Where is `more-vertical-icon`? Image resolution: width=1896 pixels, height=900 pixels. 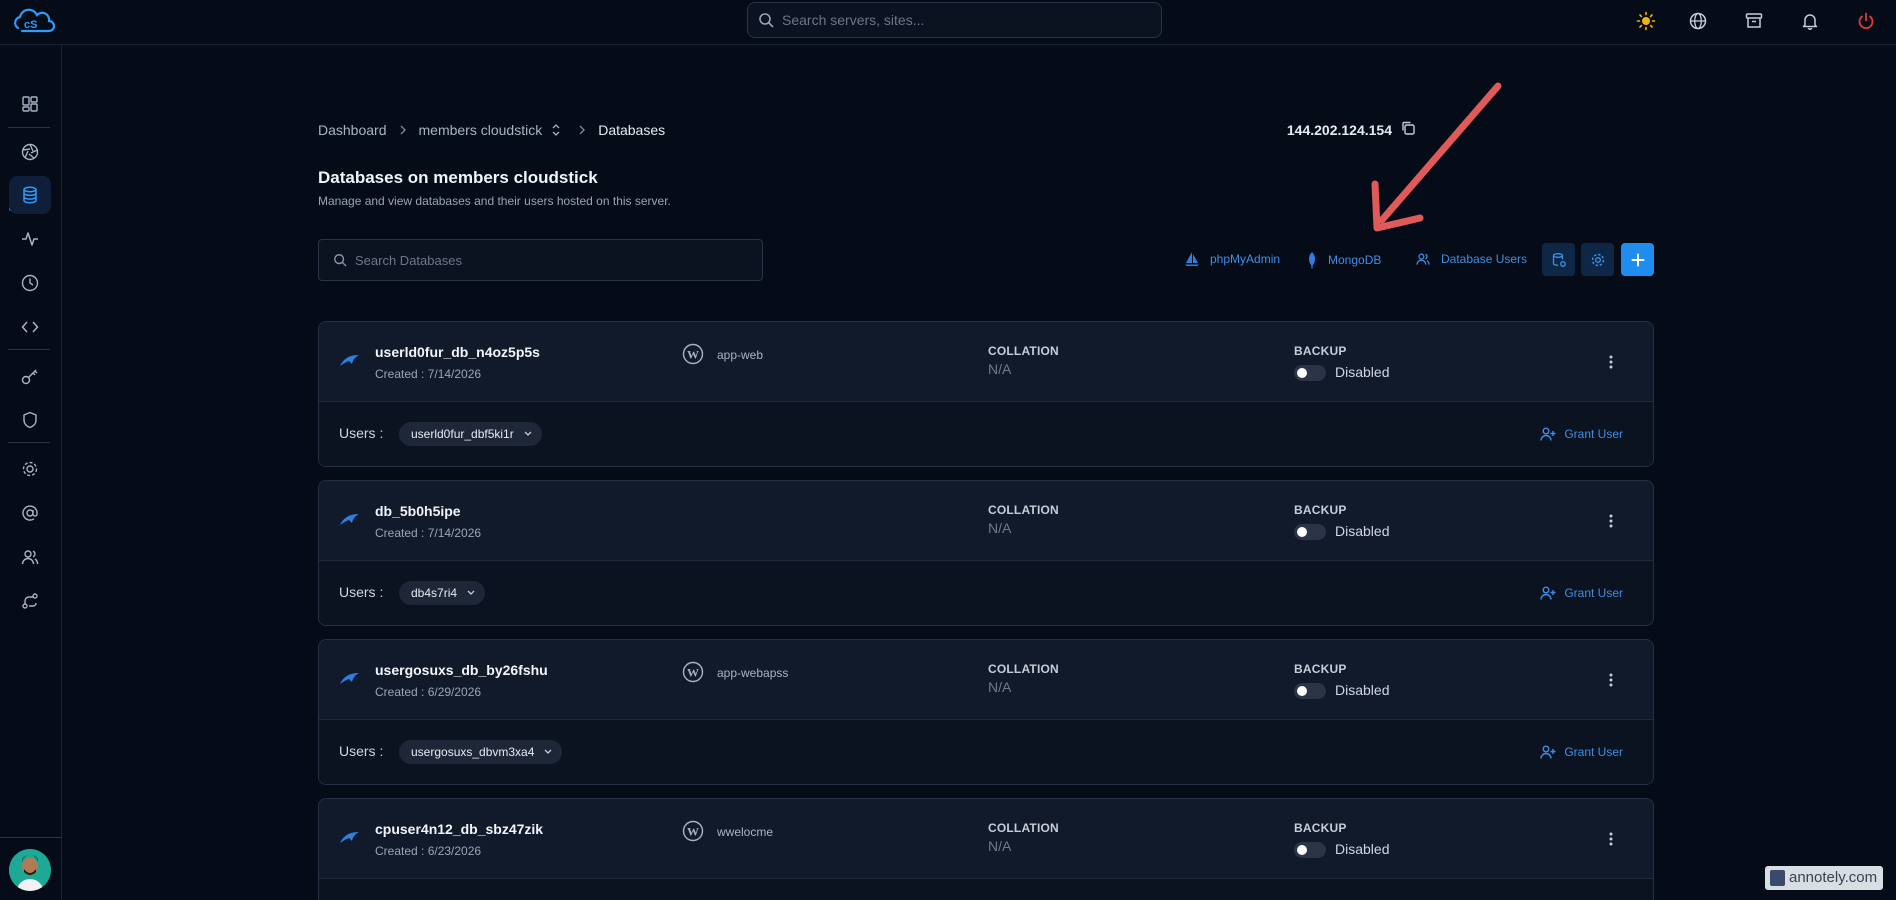 more-vertical-icon is located at coordinates (1611, 362).